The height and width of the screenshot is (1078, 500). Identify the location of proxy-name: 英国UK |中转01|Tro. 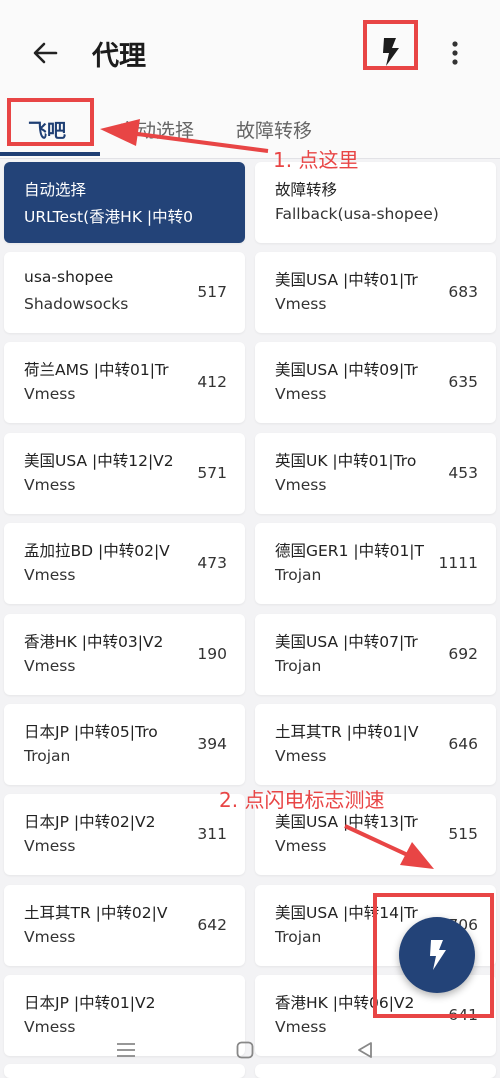
(346, 461).